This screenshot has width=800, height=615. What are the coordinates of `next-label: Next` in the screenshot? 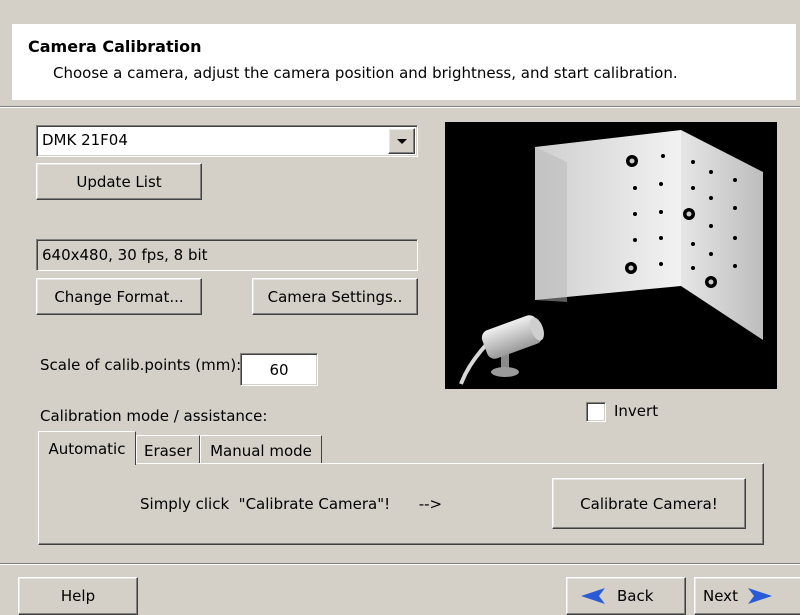 It's located at (720, 596).